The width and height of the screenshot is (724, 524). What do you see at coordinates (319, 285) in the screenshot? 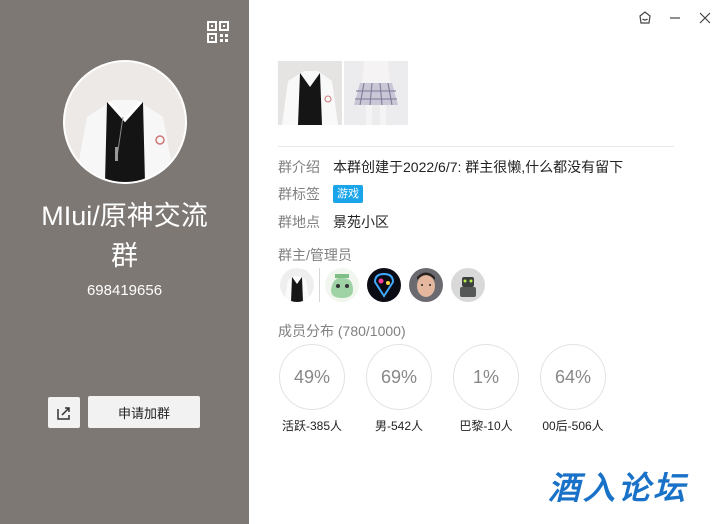
I see `admin-separator` at bounding box center [319, 285].